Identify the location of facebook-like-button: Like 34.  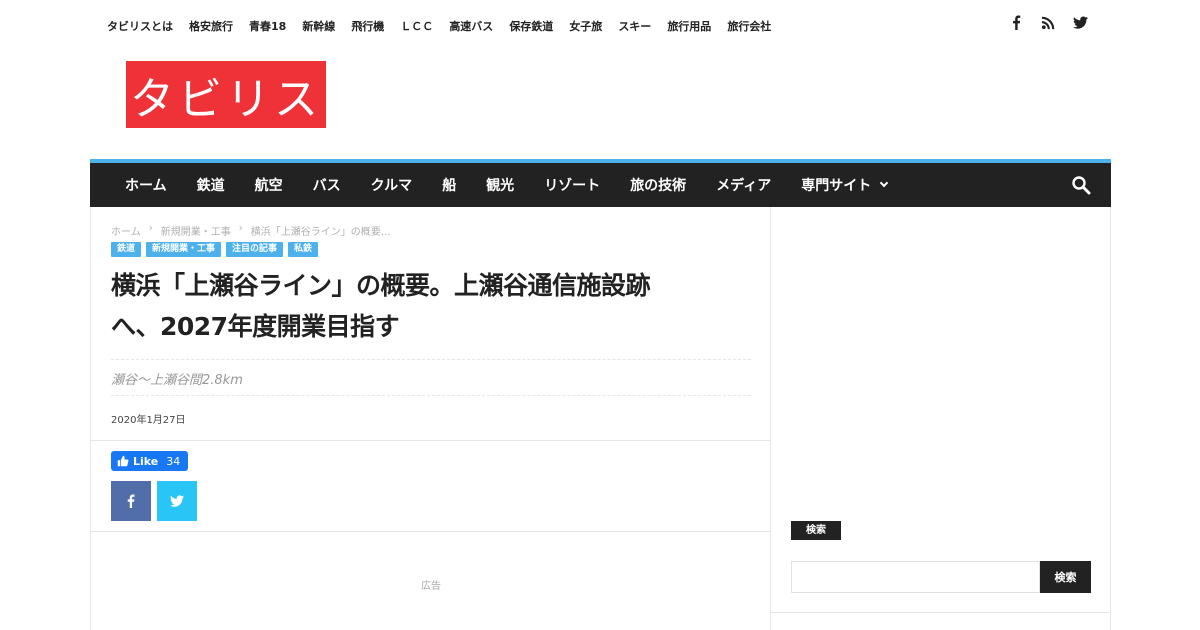
(150, 461).